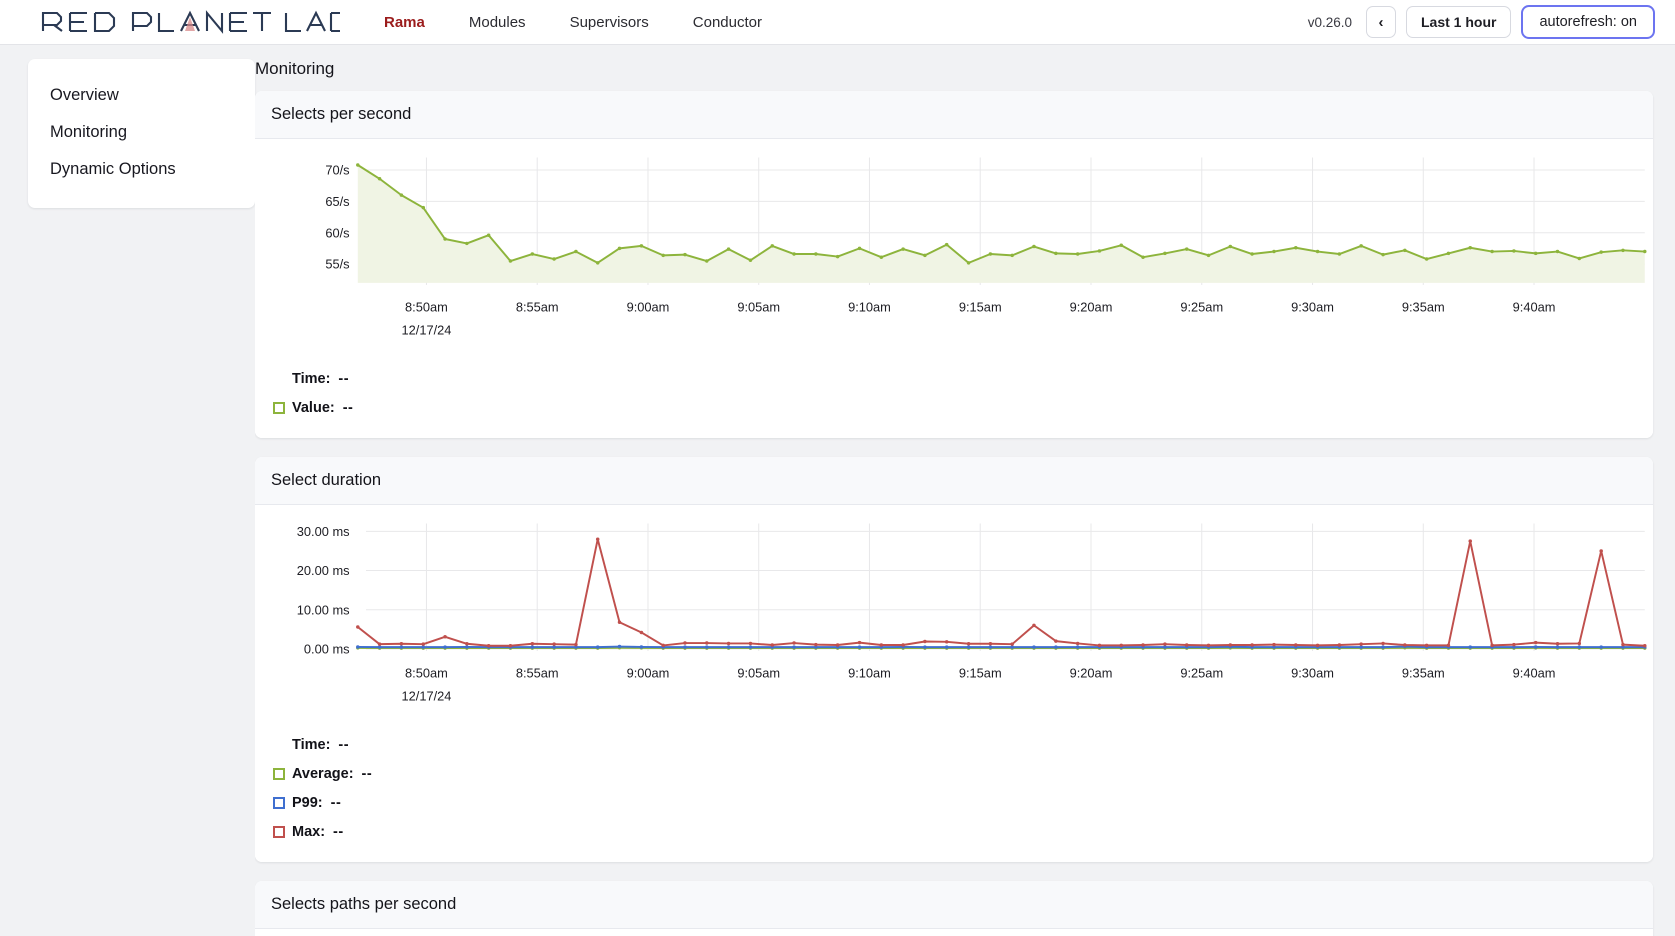 Image resolution: width=1675 pixels, height=936 pixels. What do you see at coordinates (337, 201) in the screenshot?
I see `svg-text: 65/s` at bounding box center [337, 201].